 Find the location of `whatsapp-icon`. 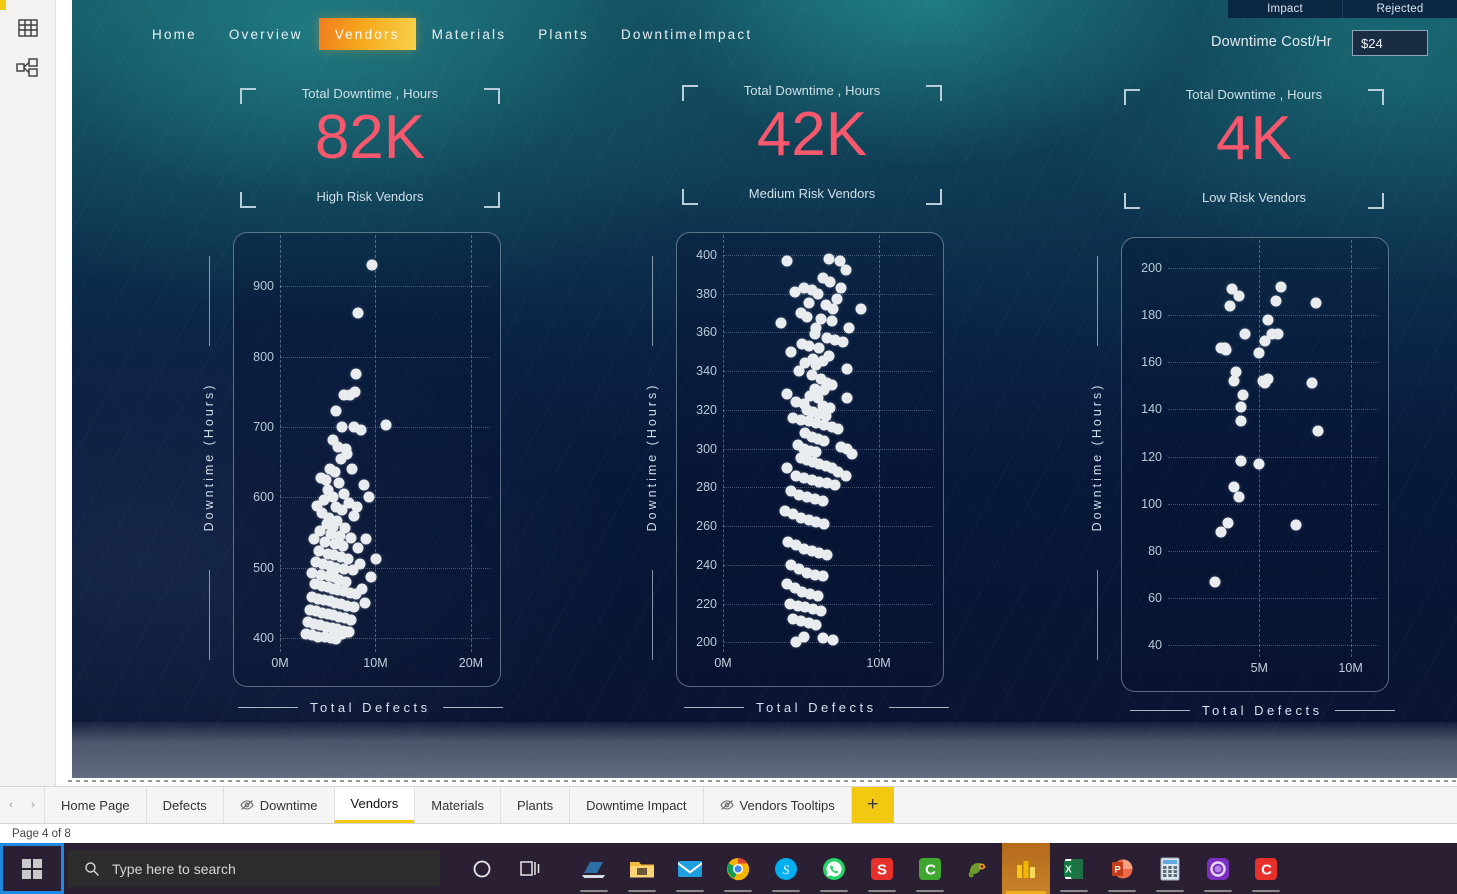

whatsapp-icon is located at coordinates (834, 868).